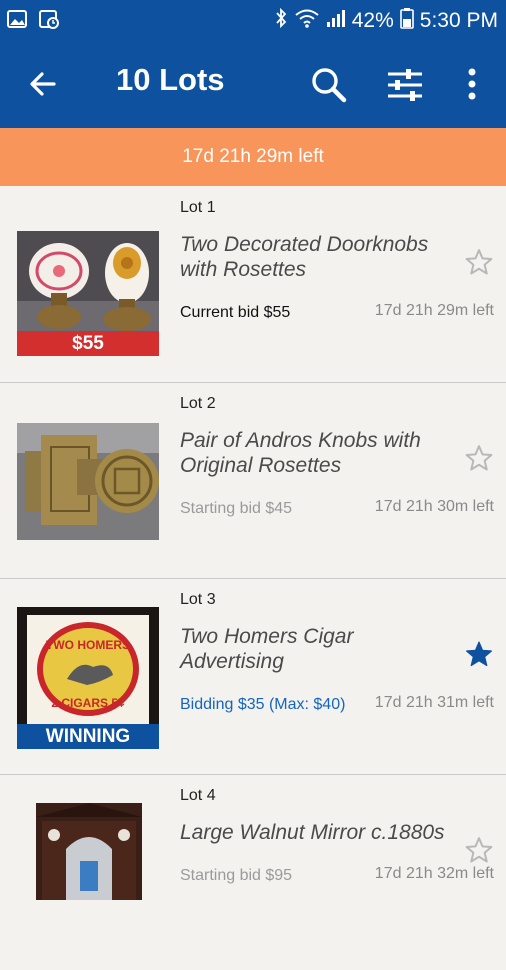 The width and height of the screenshot is (506, 970). What do you see at coordinates (458, 20) in the screenshot?
I see `status-time: 5:30 PM` at bounding box center [458, 20].